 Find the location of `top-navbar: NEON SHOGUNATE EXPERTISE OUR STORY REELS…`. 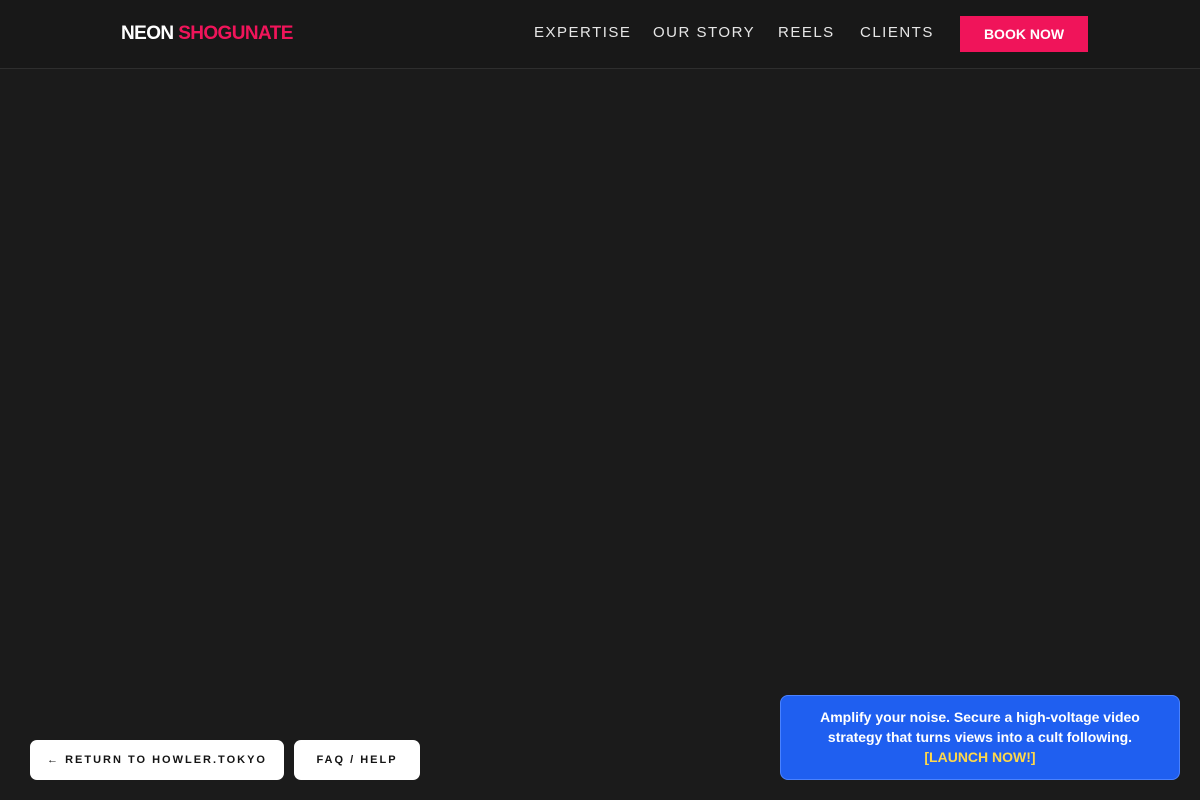

top-navbar: NEON SHOGUNATE EXPERTISE OUR STORY REELS… is located at coordinates (600, 34).